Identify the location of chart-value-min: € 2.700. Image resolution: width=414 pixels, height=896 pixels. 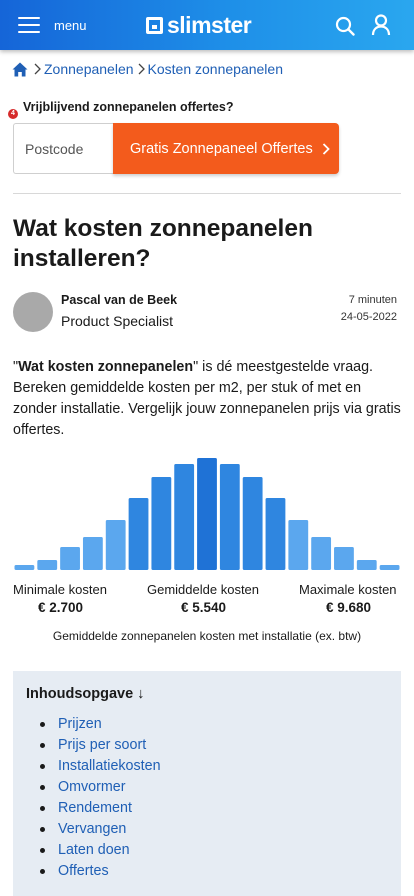
(61, 607).